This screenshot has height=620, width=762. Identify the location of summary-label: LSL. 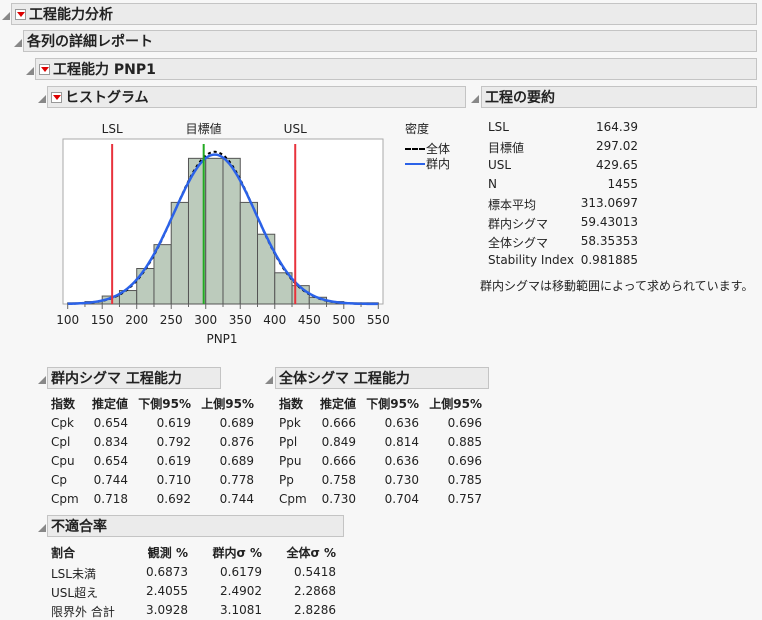
(498, 127).